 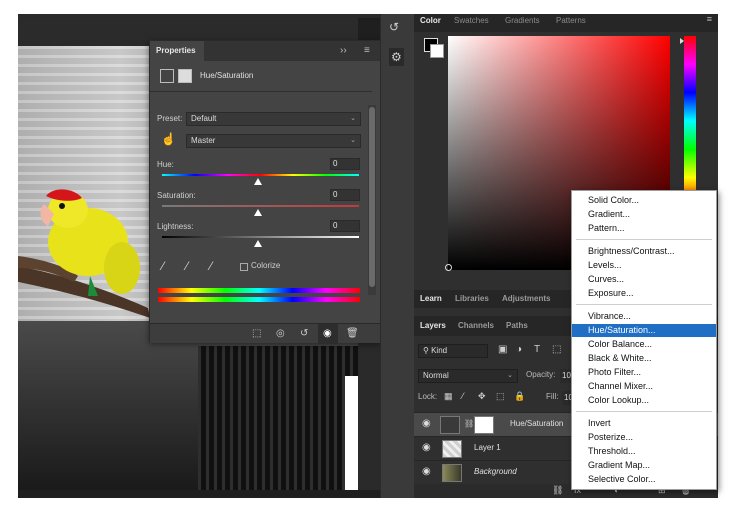 What do you see at coordinates (273, 119) in the screenshot?
I see `preset-dropdown: Default ⌄` at bounding box center [273, 119].